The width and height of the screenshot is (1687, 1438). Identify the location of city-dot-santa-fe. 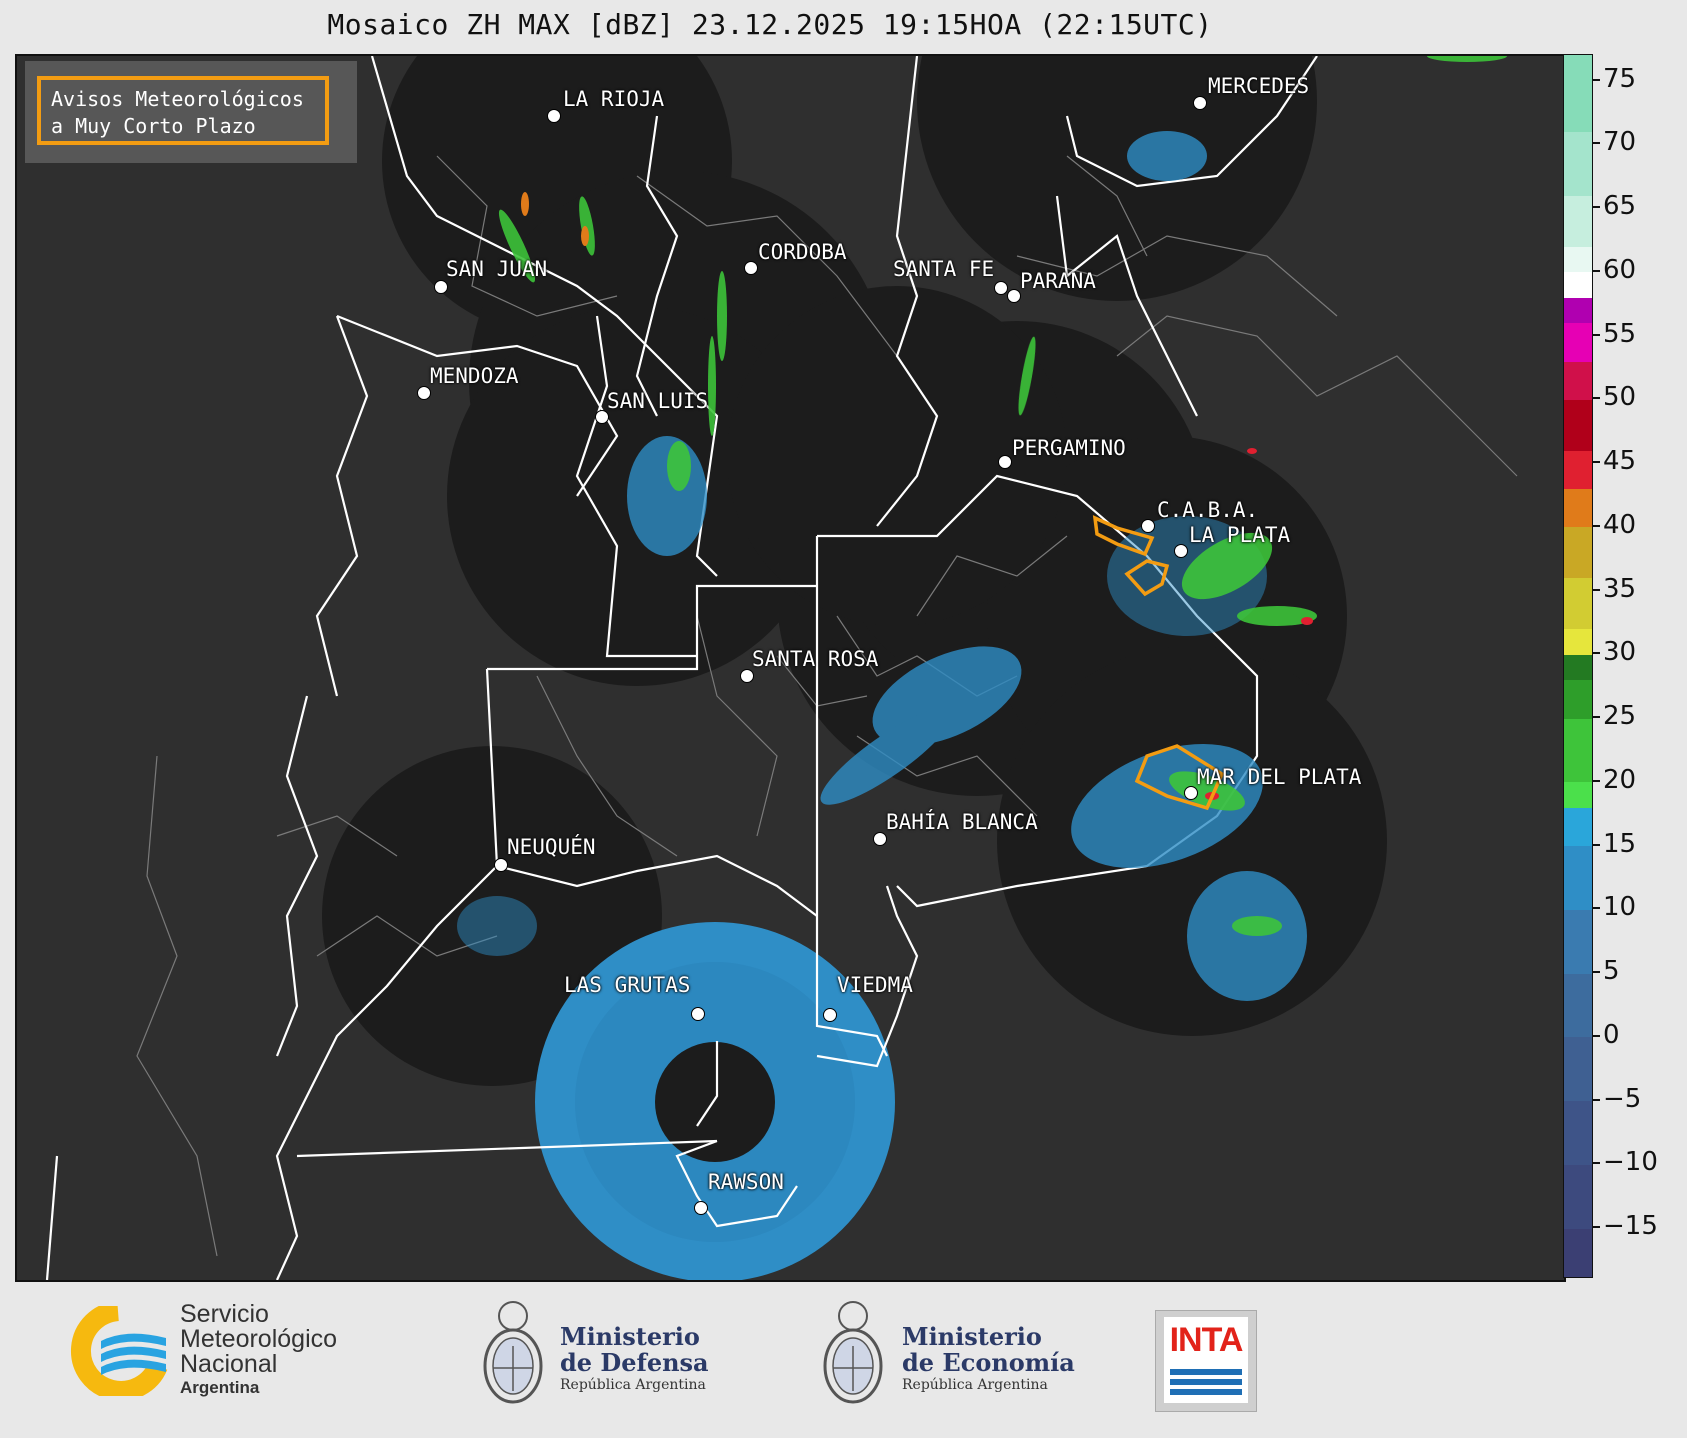
(1001, 288).